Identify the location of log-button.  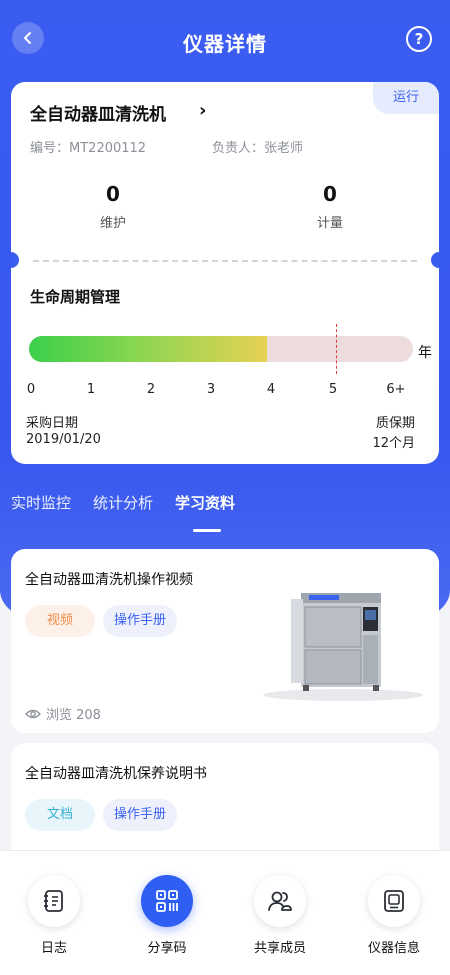
(54, 901).